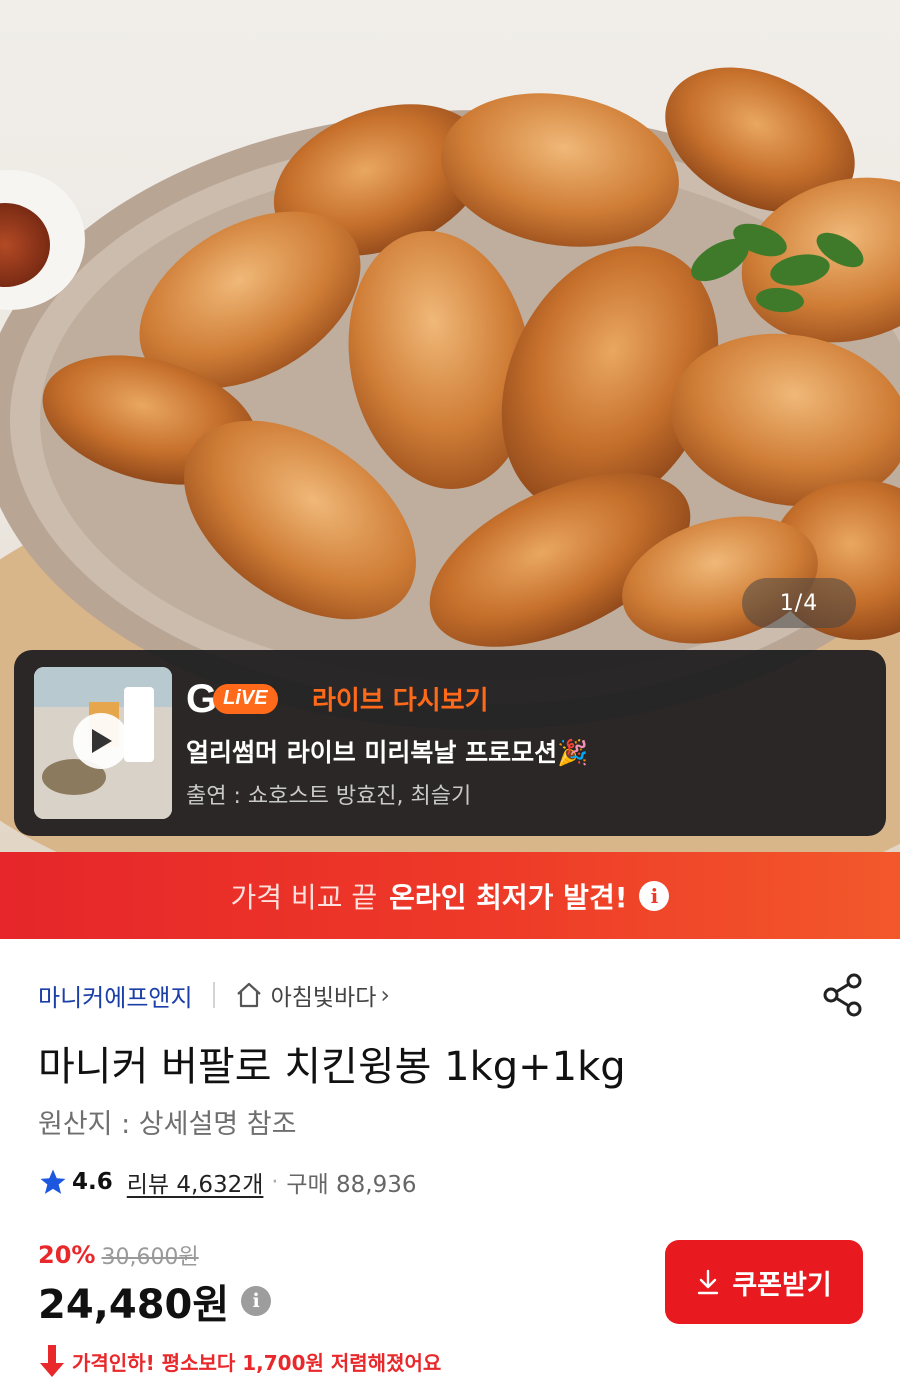 The height and width of the screenshot is (1390, 900). I want to click on lowest-price-banner: 가격 비교 끝 온라인 최저가 발견! i, so click(450, 895).